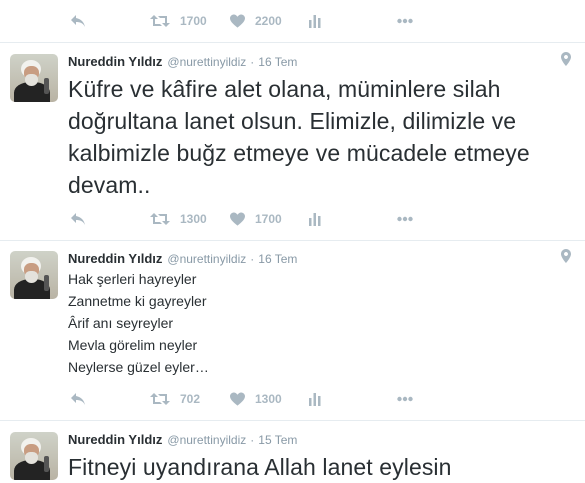  Describe the element at coordinates (292, 21) in the screenshot. I see `tweet-actions-top: 1700 2200` at that location.